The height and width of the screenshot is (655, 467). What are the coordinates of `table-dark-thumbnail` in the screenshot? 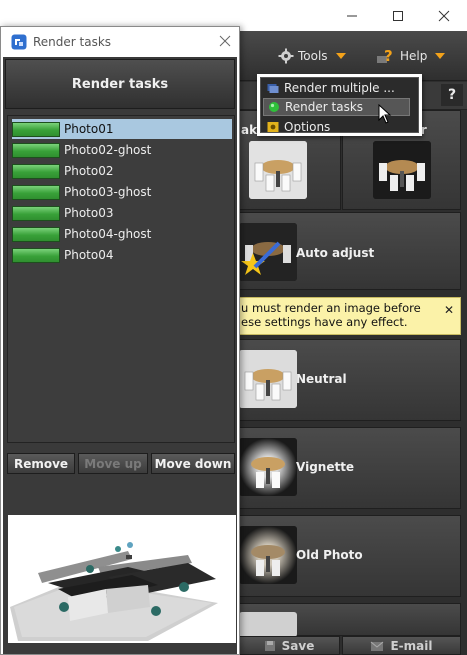 It's located at (402, 170).